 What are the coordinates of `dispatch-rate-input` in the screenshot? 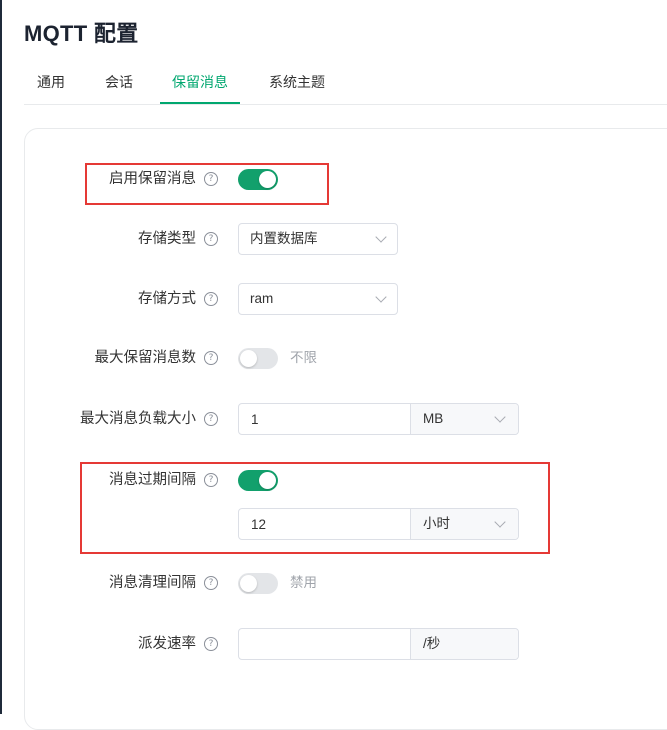 It's located at (324, 644).